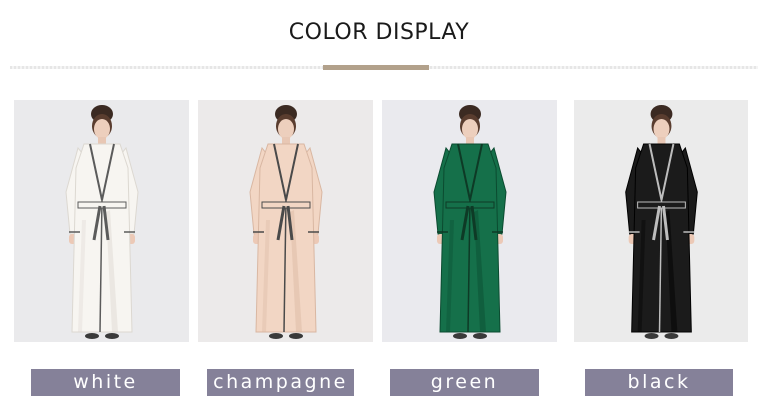 Image resolution: width=770 pixels, height=414 pixels. What do you see at coordinates (280, 382) in the screenshot?
I see `color-label-champagne: champagne` at bounding box center [280, 382].